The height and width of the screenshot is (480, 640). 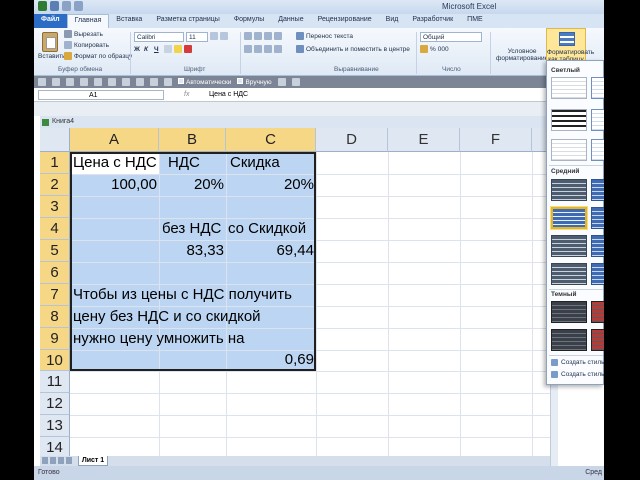 I want to click on conditional-formatting-button: Условное форматирование, so click(x=522, y=55).